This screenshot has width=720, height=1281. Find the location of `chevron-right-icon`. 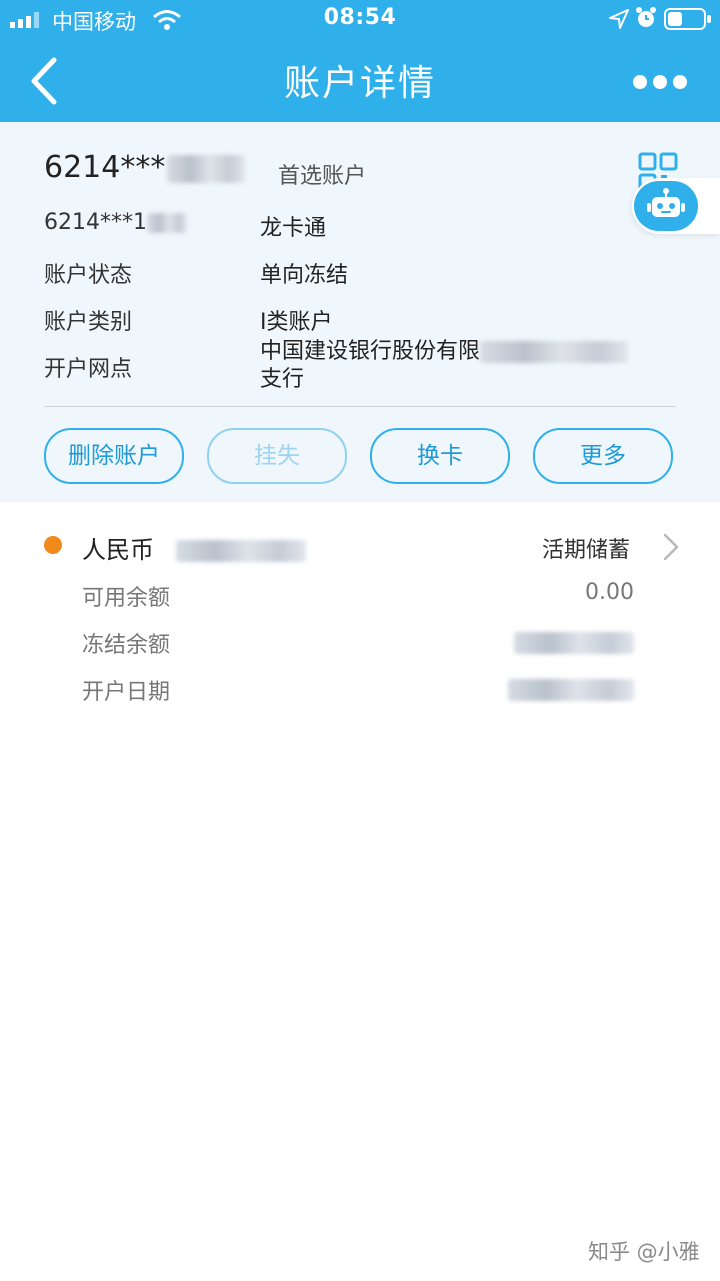

chevron-right-icon is located at coordinates (671, 547).